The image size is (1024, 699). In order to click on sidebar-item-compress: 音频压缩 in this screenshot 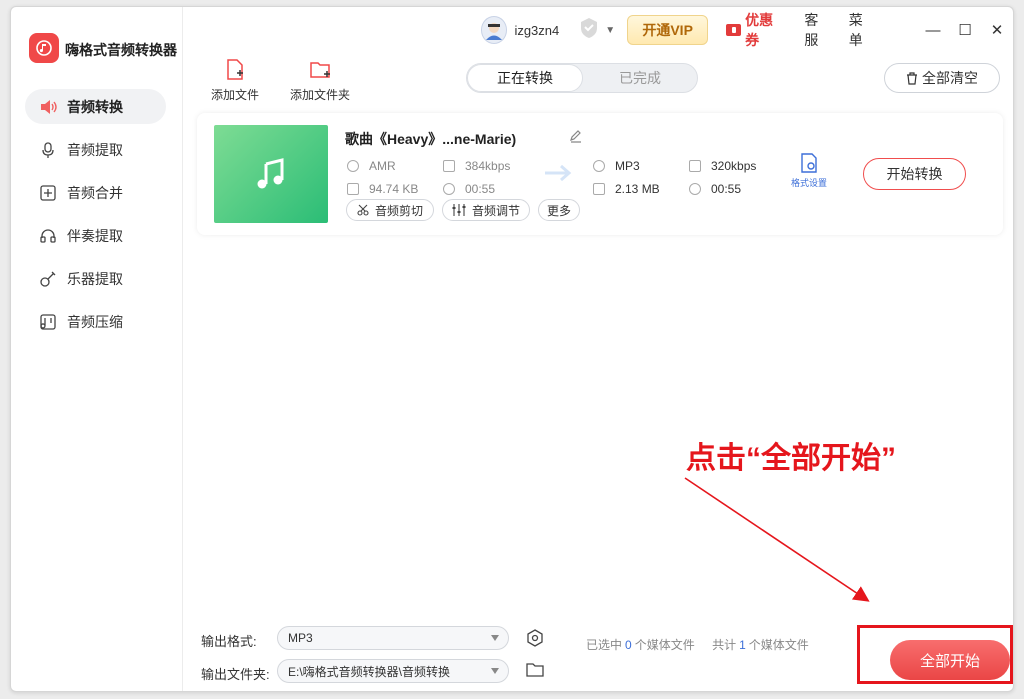, I will do `click(95, 321)`.